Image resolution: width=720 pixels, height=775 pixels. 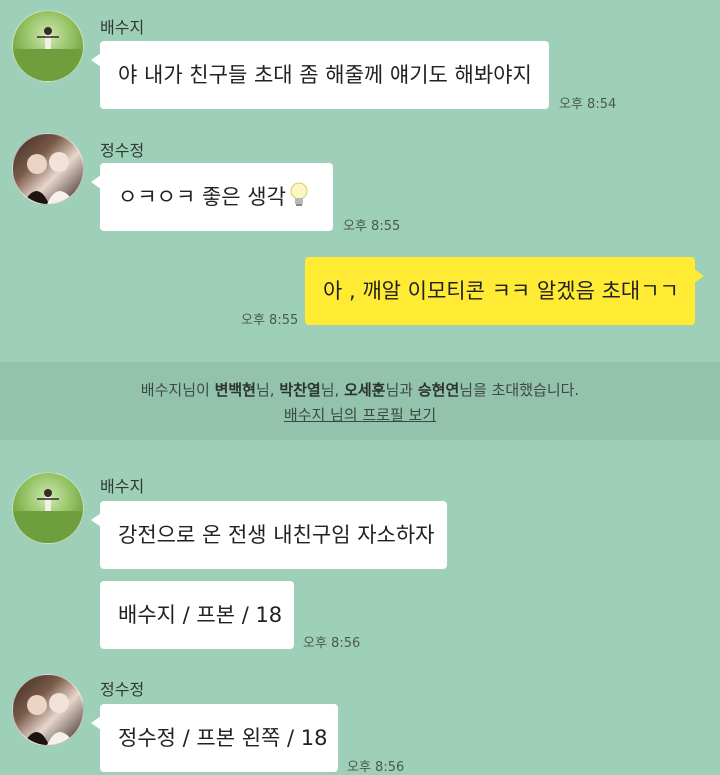 I want to click on message-text: ㅇㅋㅇㅋ 좋은 생각, so click(x=202, y=196).